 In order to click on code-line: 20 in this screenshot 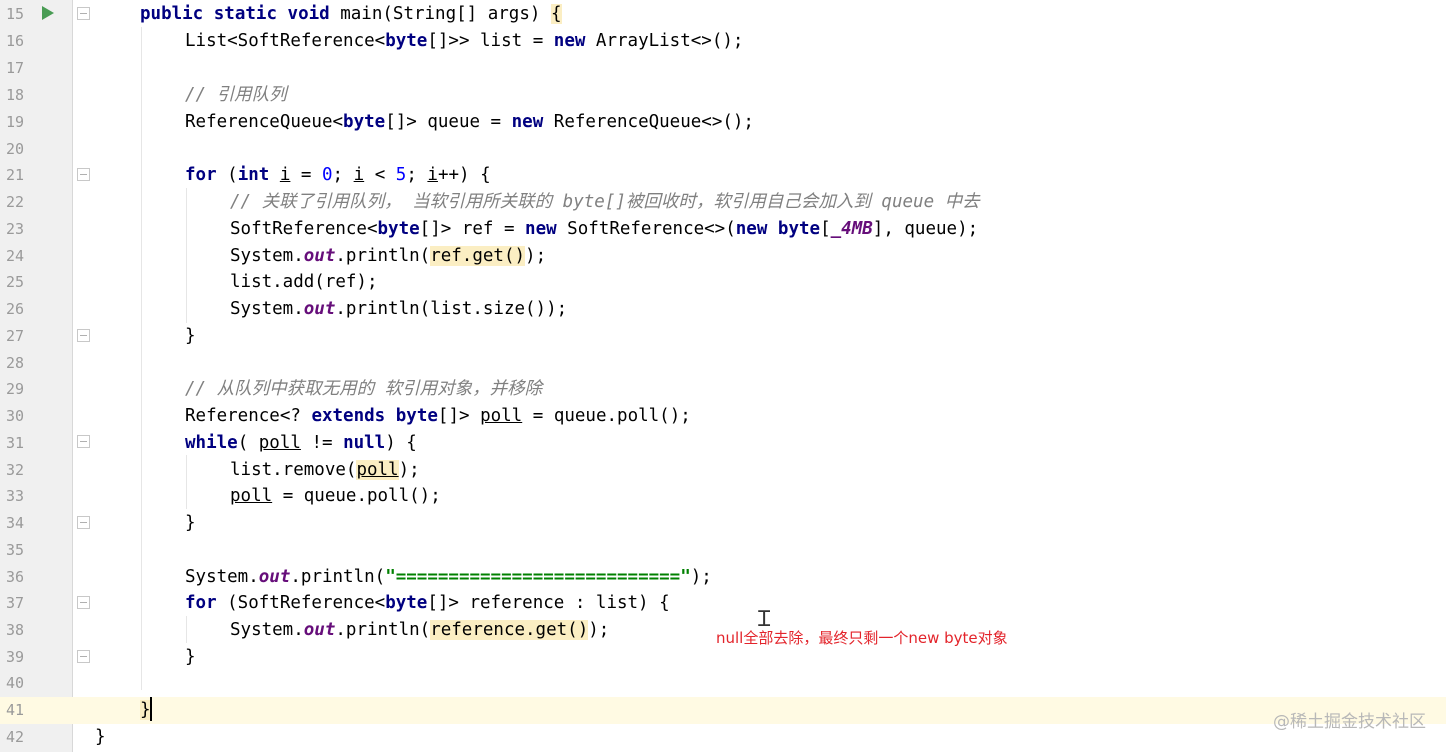, I will do `click(723, 149)`.